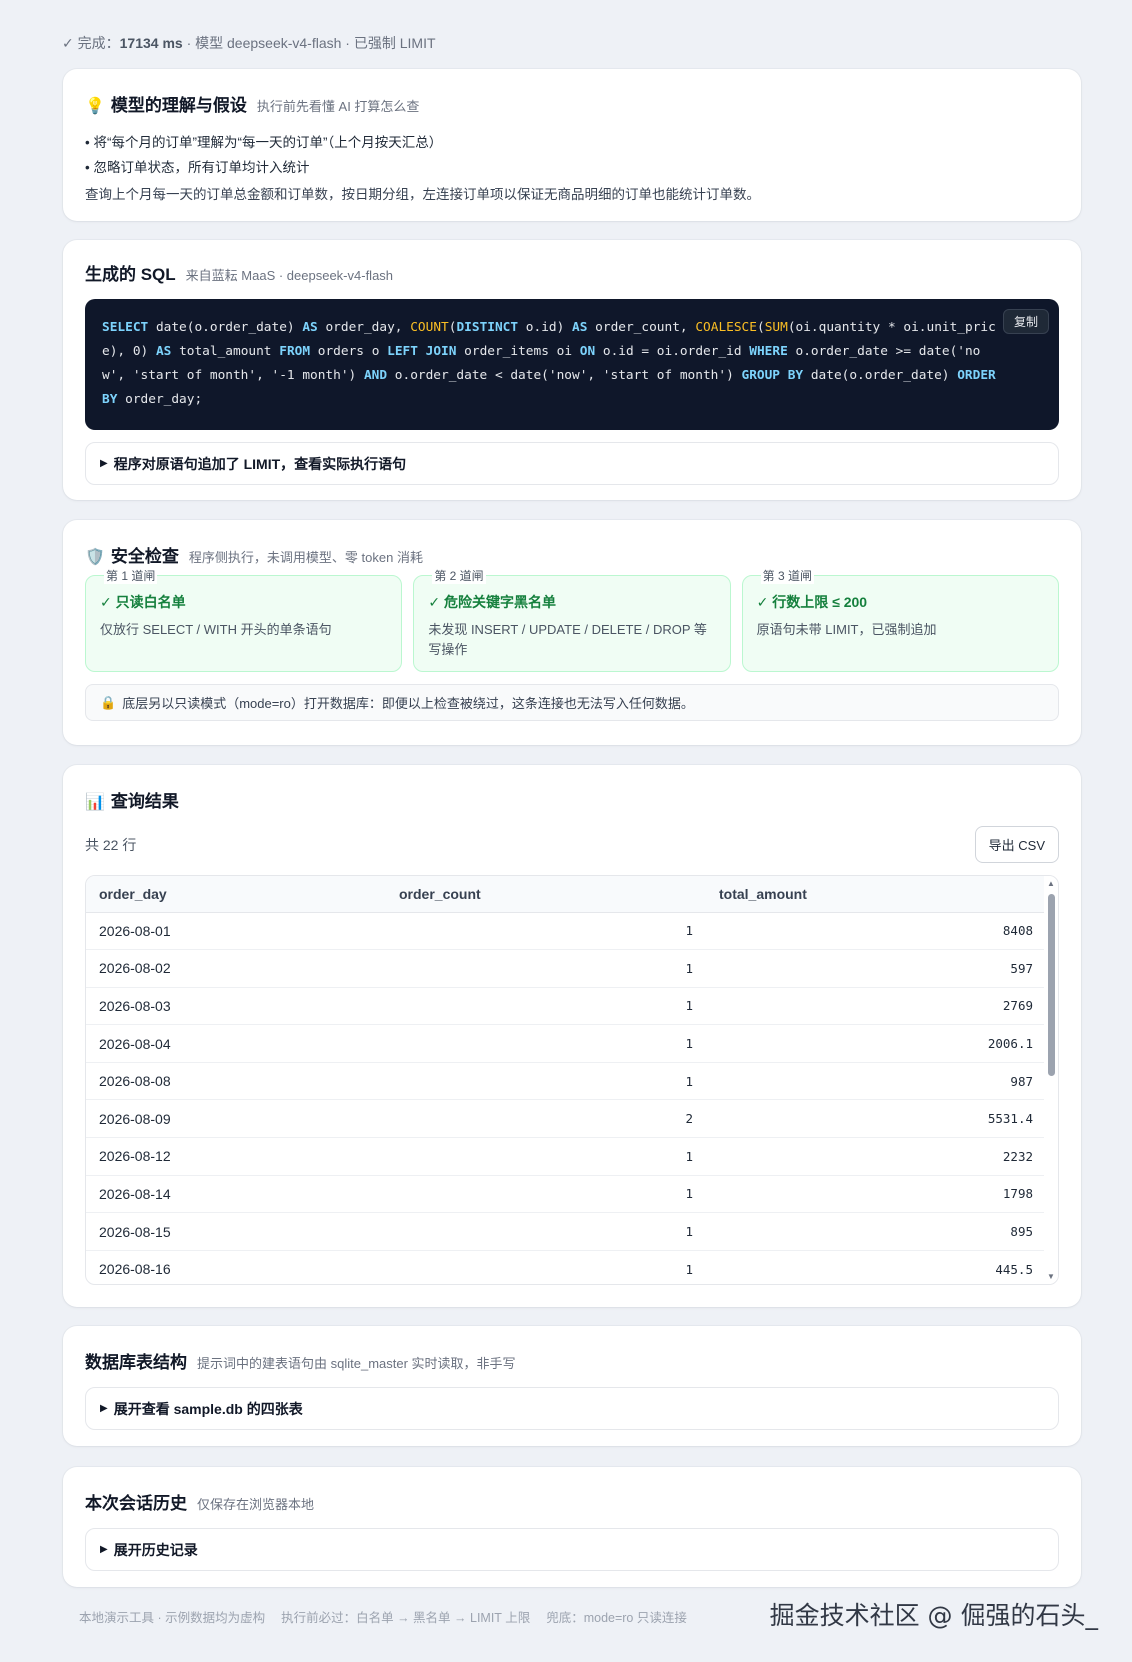 The width and height of the screenshot is (1132, 1662). I want to click on column-header: total_amount, so click(876, 894).